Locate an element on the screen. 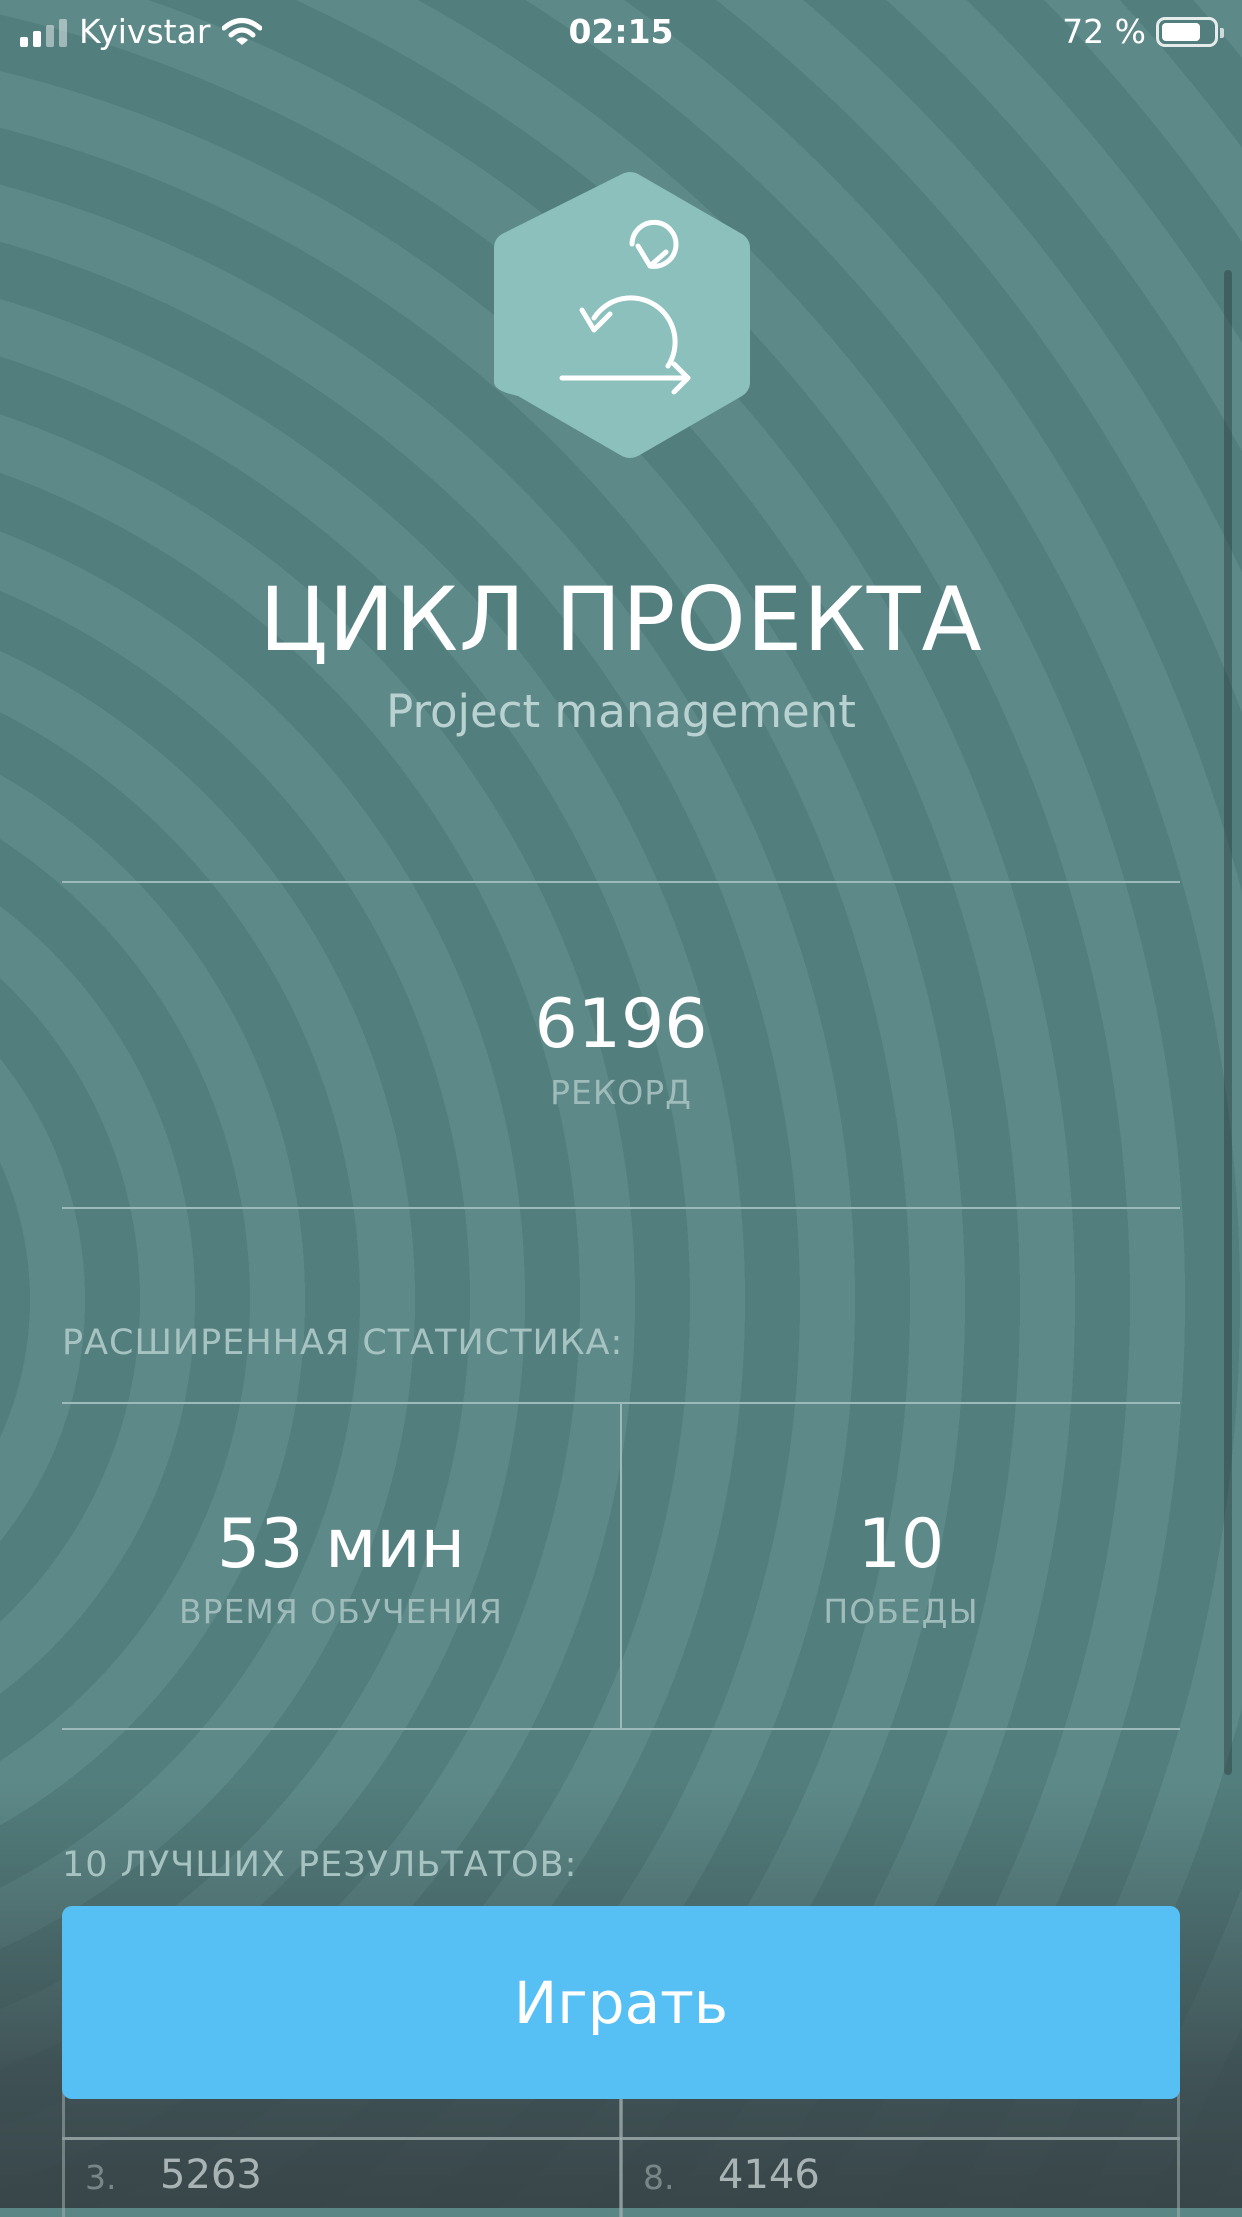 The image size is (1242, 2217). status-bar: Kyivstar 02:15 72 % is located at coordinates (621, 32).